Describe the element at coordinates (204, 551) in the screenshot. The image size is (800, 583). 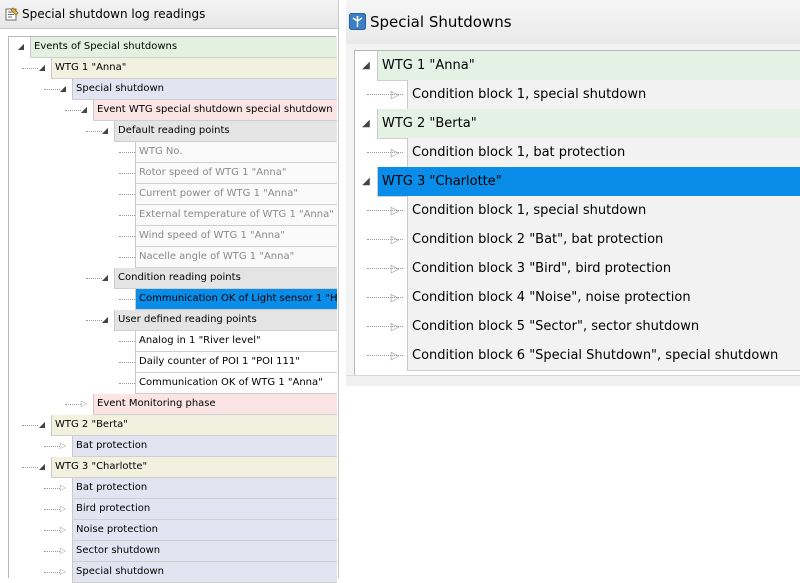
I see `tree-node-label: Sector shutdown` at that location.